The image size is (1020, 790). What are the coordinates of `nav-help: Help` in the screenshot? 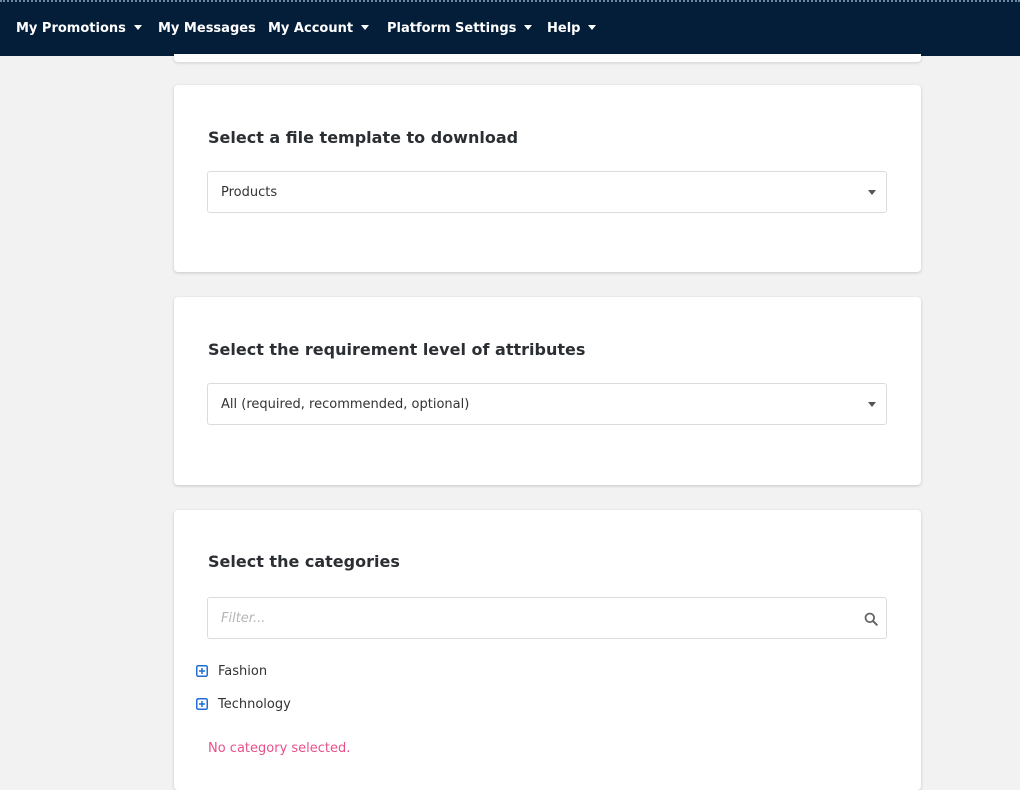 It's located at (572, 28).